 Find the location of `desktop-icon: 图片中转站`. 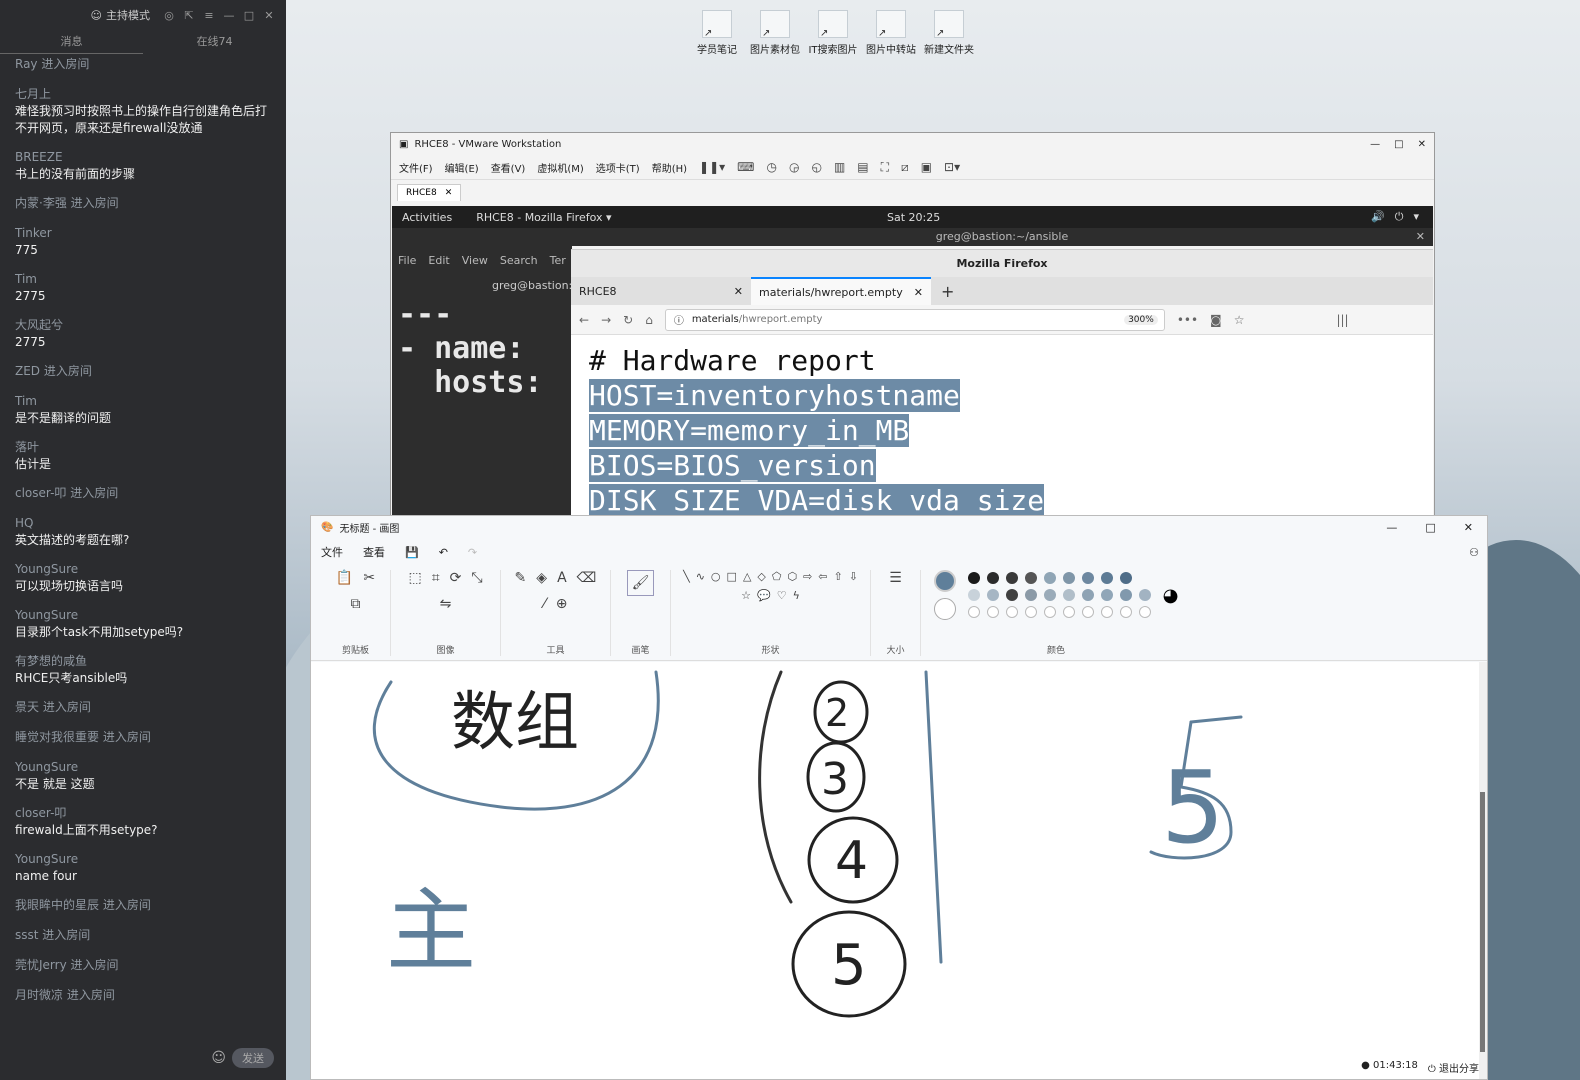

desktop-icon: 图片中转站 is located at coordinates (891, 33).